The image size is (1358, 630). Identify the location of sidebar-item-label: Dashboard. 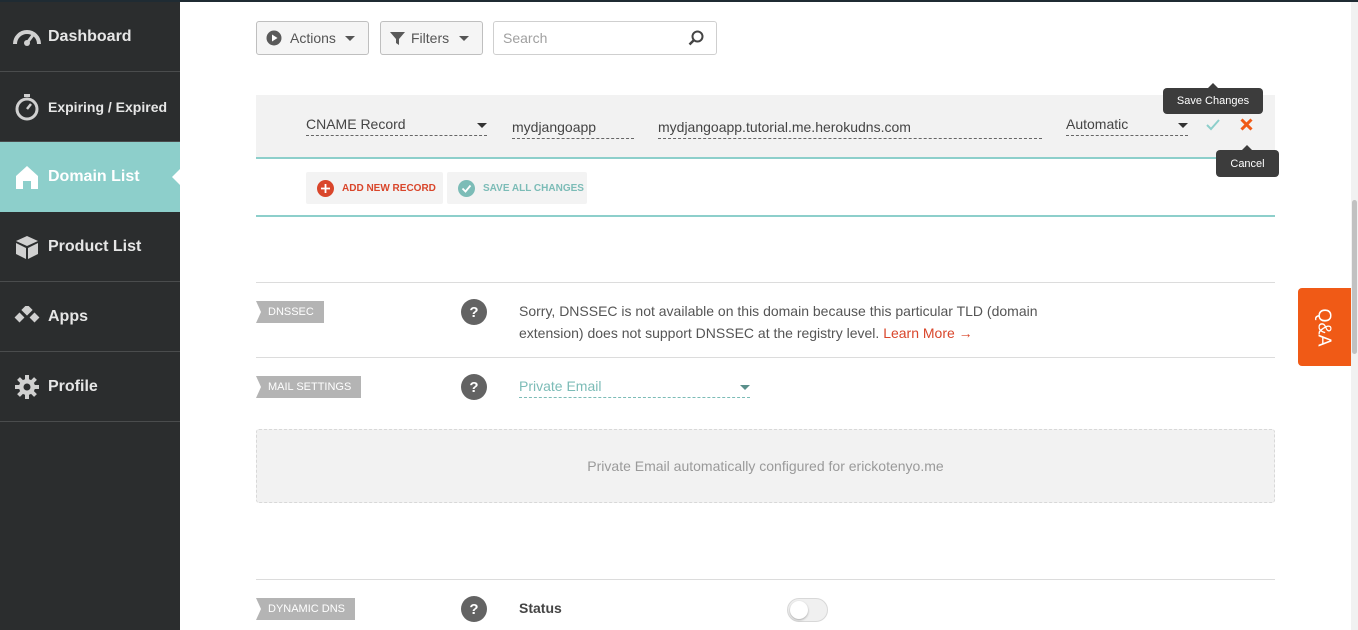
(90, 36).